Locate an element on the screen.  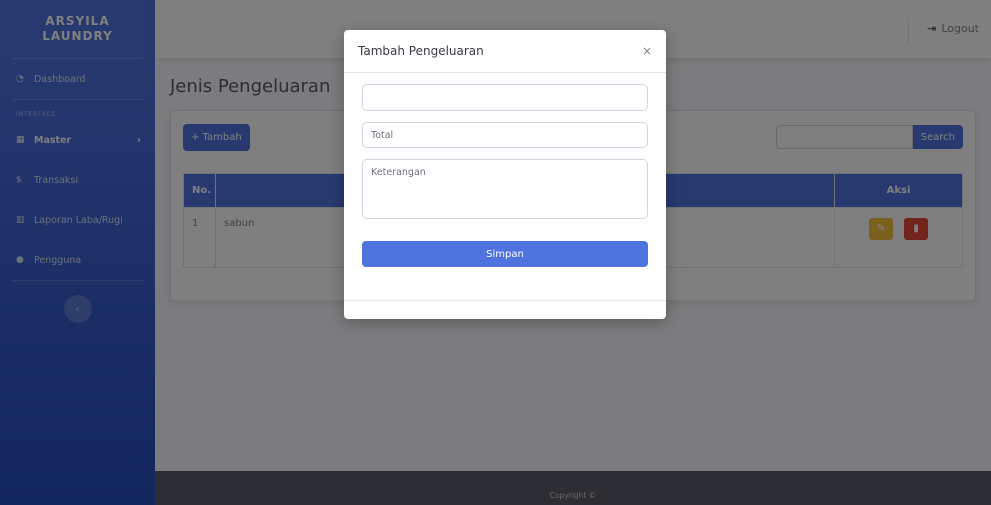
save-button: Simpan is located at coordinates (505, 254).